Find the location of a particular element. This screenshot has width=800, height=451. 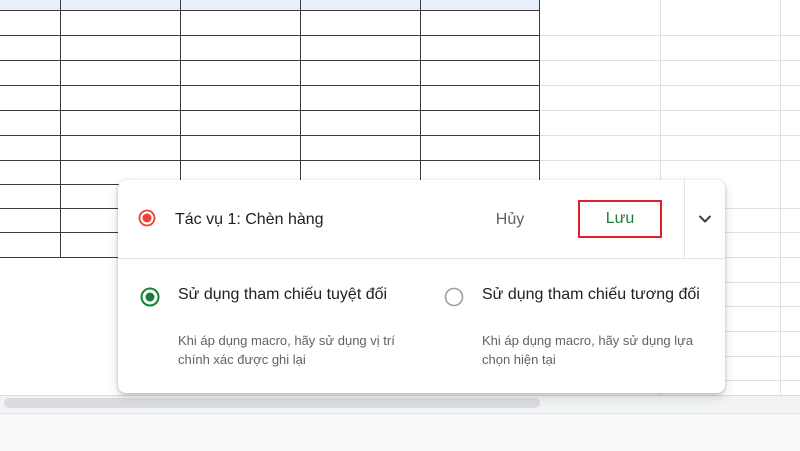

radio-selected is located at coordinates (150, 297).